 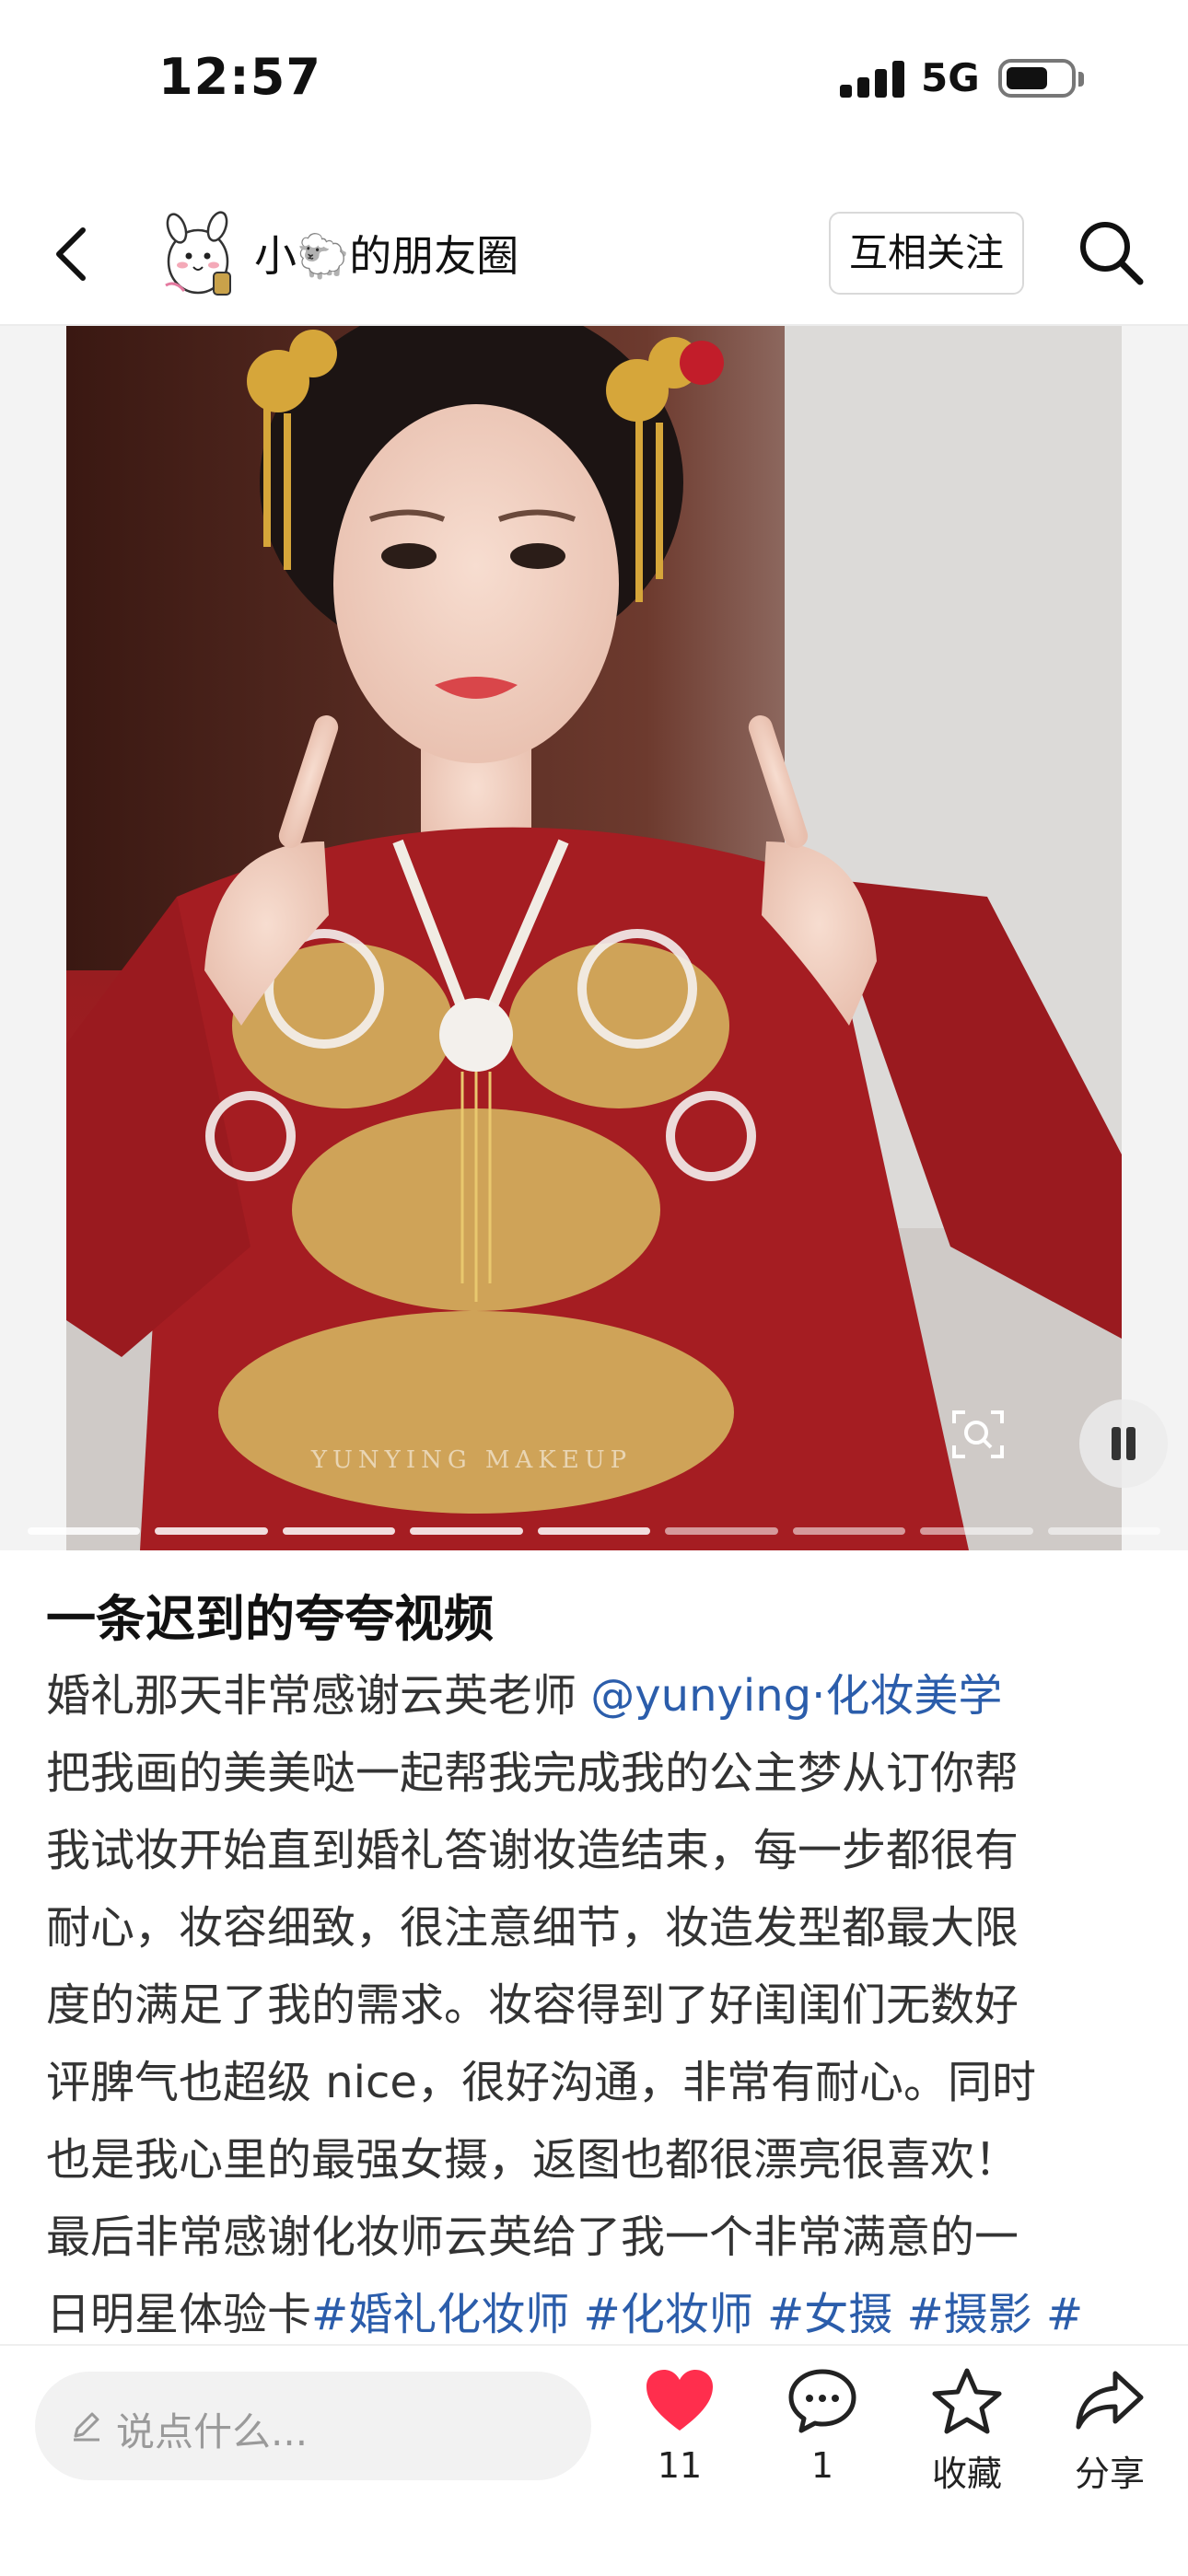 I want to click on like-button: 11, so click(x=680, y=2426).